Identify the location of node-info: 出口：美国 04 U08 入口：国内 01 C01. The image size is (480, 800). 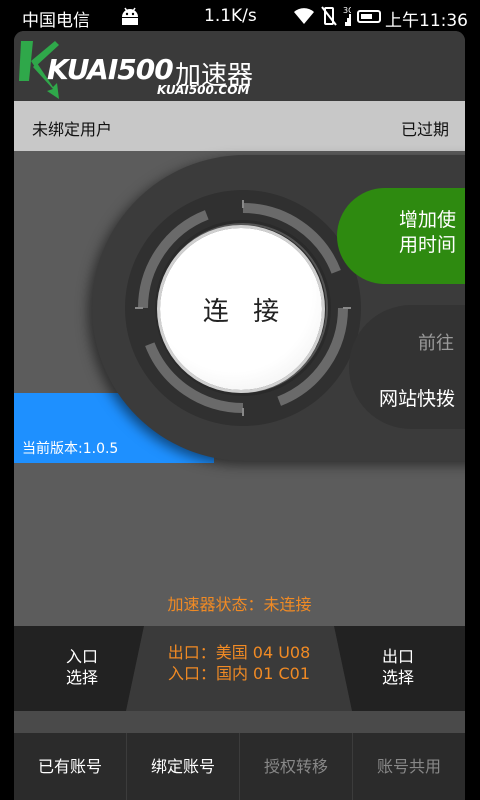
(239, 663).